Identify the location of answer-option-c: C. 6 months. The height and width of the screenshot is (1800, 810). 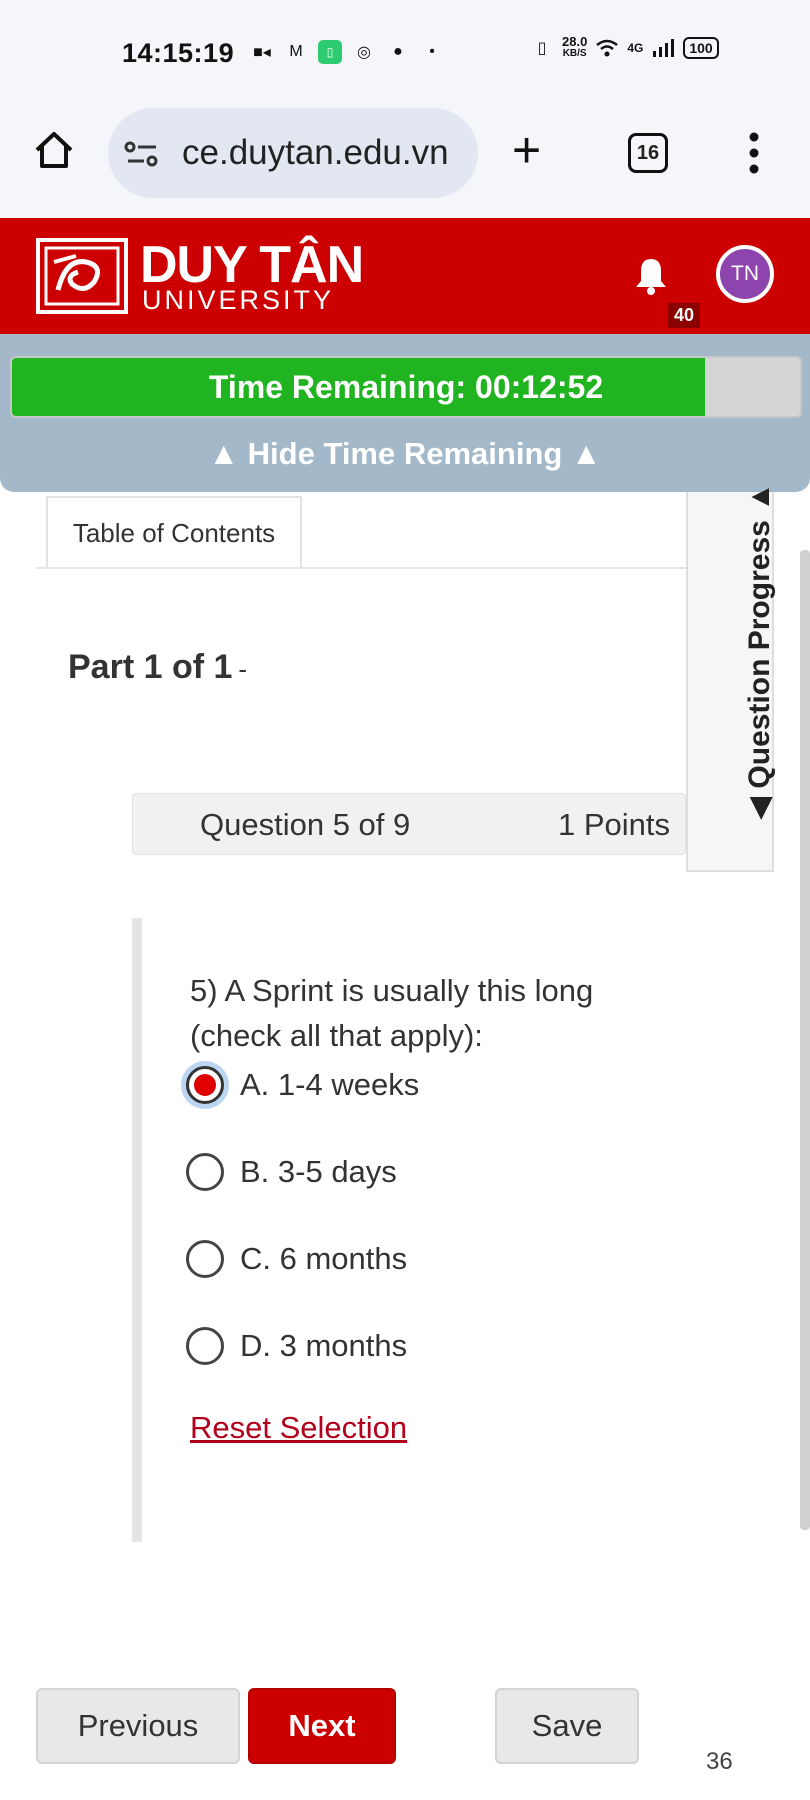
(296, 1259).